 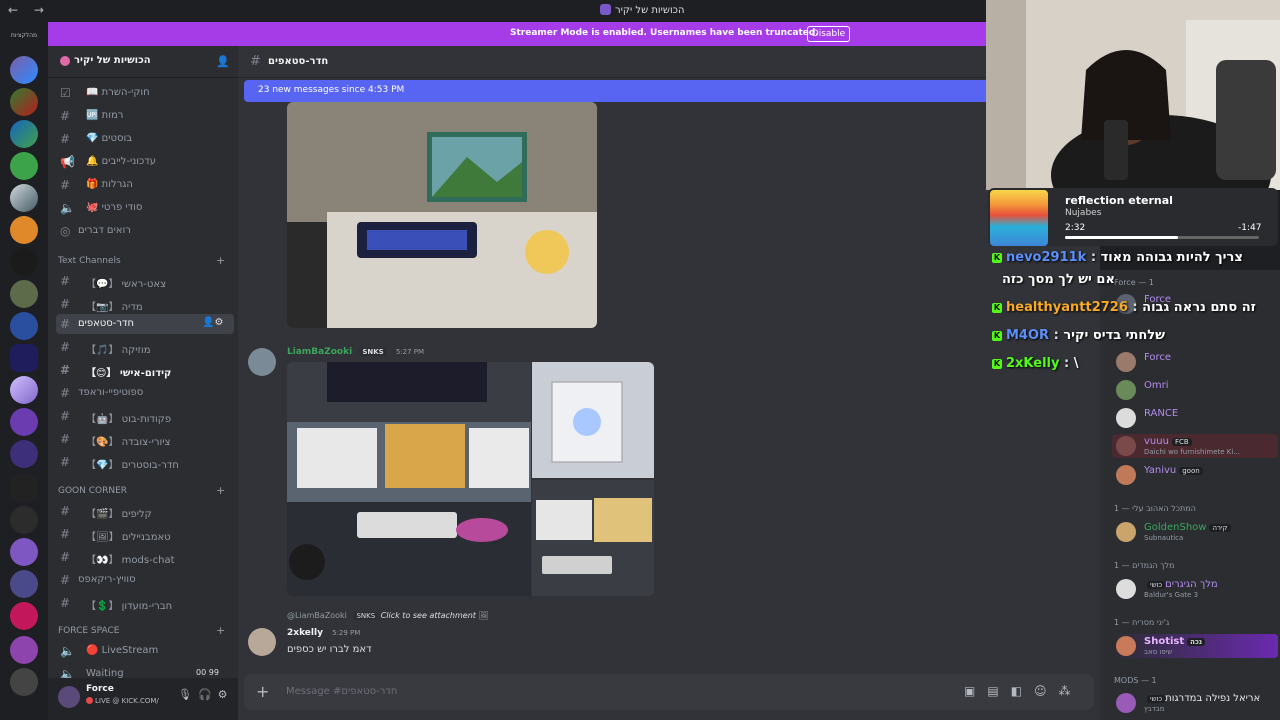 What do you see at coordinates (146, 419) in the screenshot?
I see `channel-label: פקודות-בוט` at bounding box center [146, 419].